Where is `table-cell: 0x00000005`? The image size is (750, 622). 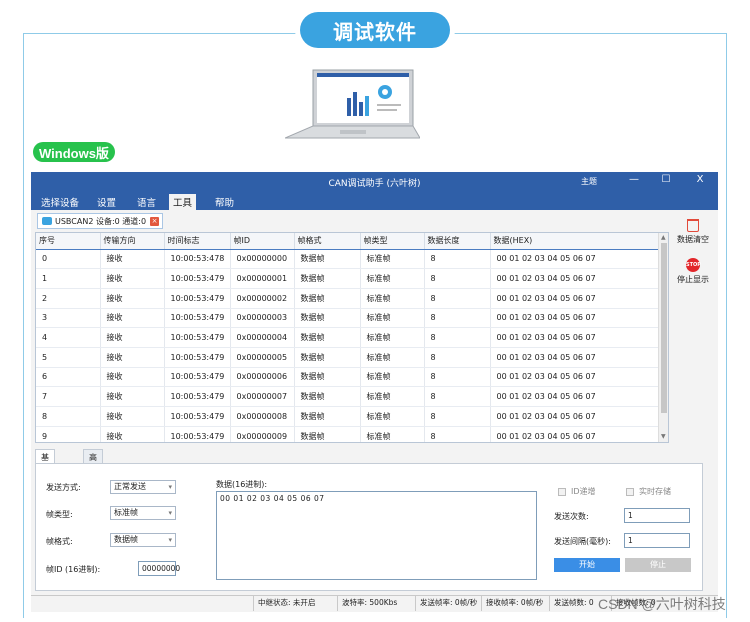 table-cell: 0x00000005 is located at coordinates (262, 357).